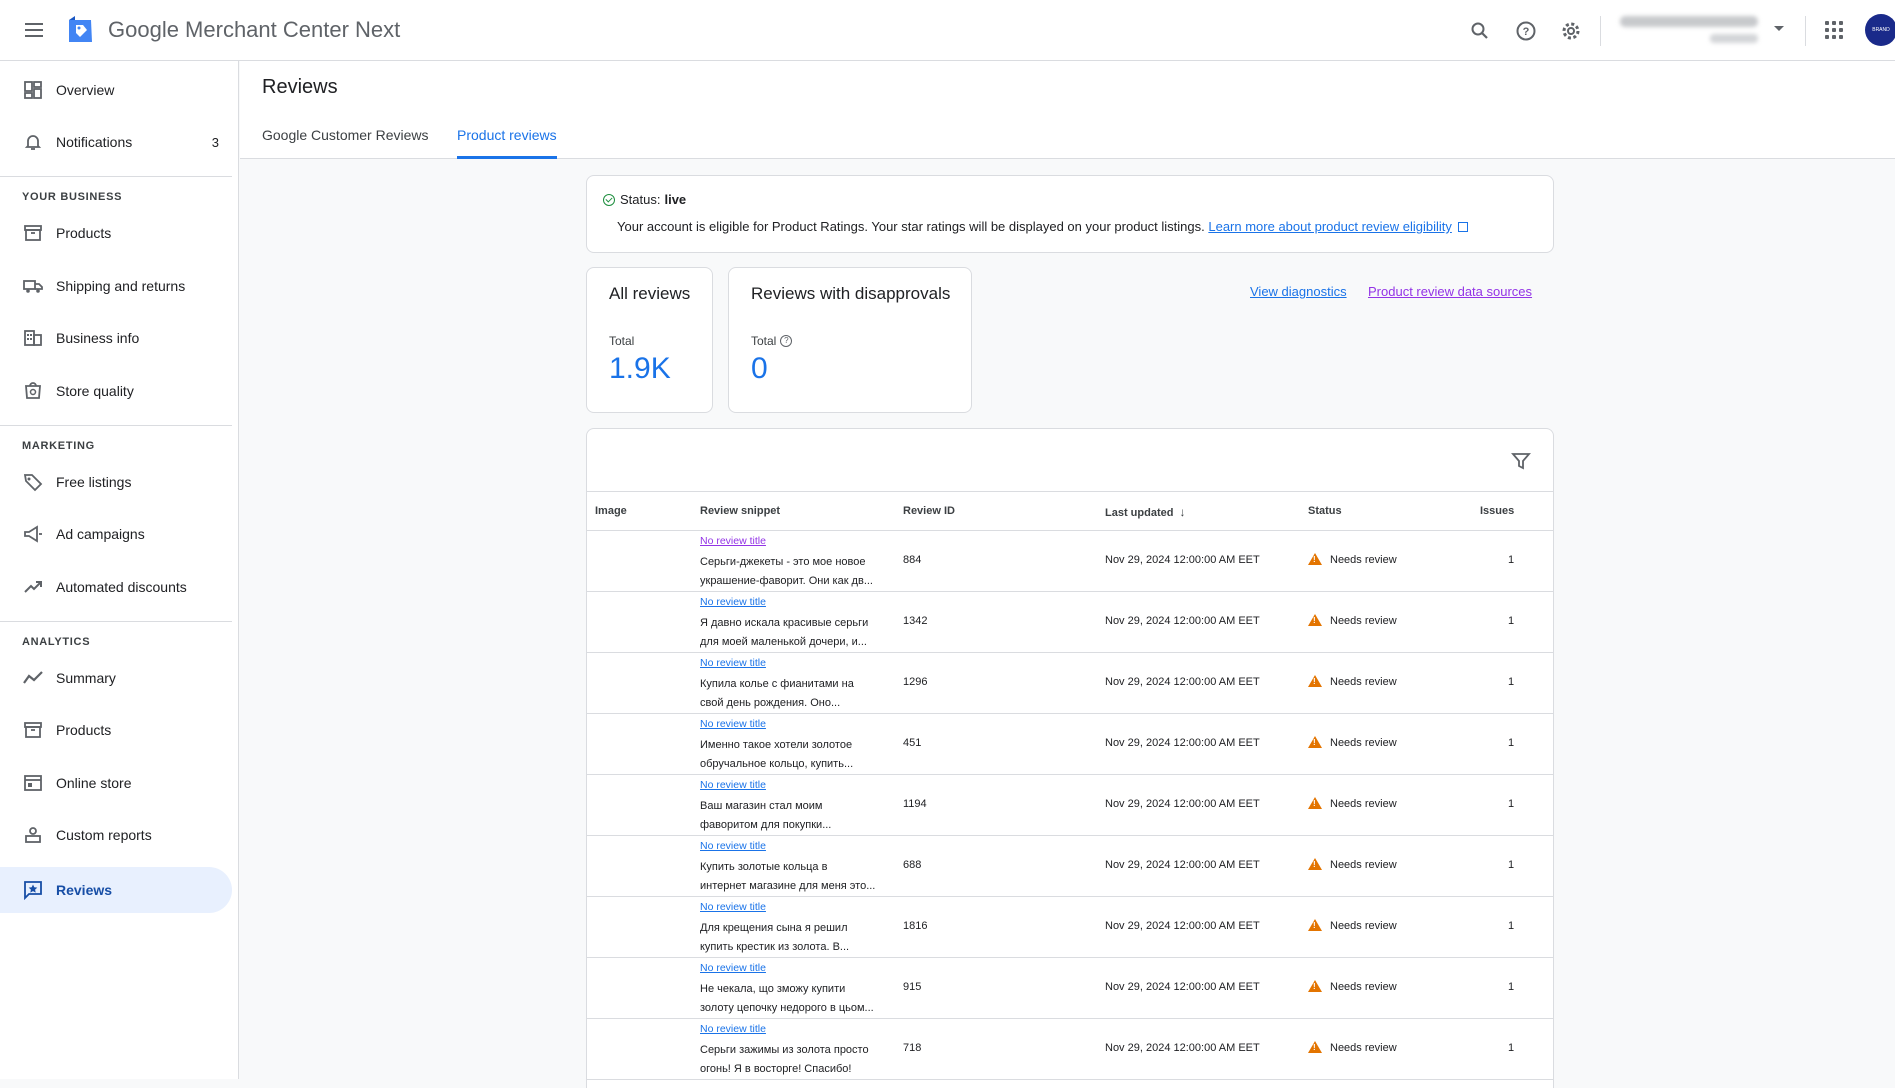 The image size is (1895, 1088). Describe the element at coordinates (116, 233) in the screenshot. I see `sidebar-item-products: Products` at that location.